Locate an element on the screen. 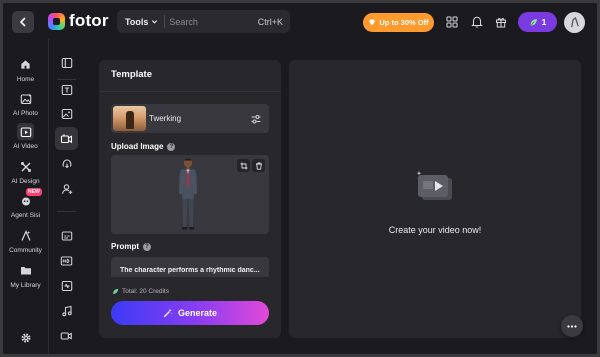  magic-wand-icon is located at coordinates (168, 313).